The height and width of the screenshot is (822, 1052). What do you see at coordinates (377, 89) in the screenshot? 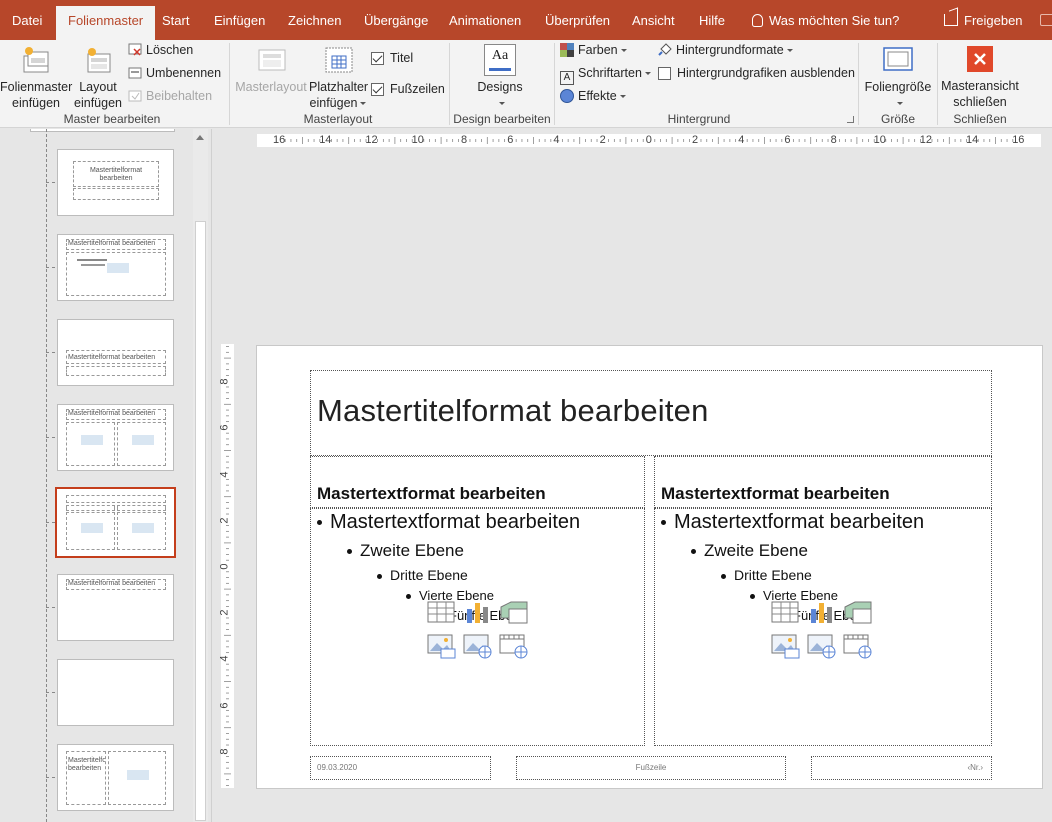
I see `checkbox-checked-icon` at bounding box center [377, 89].